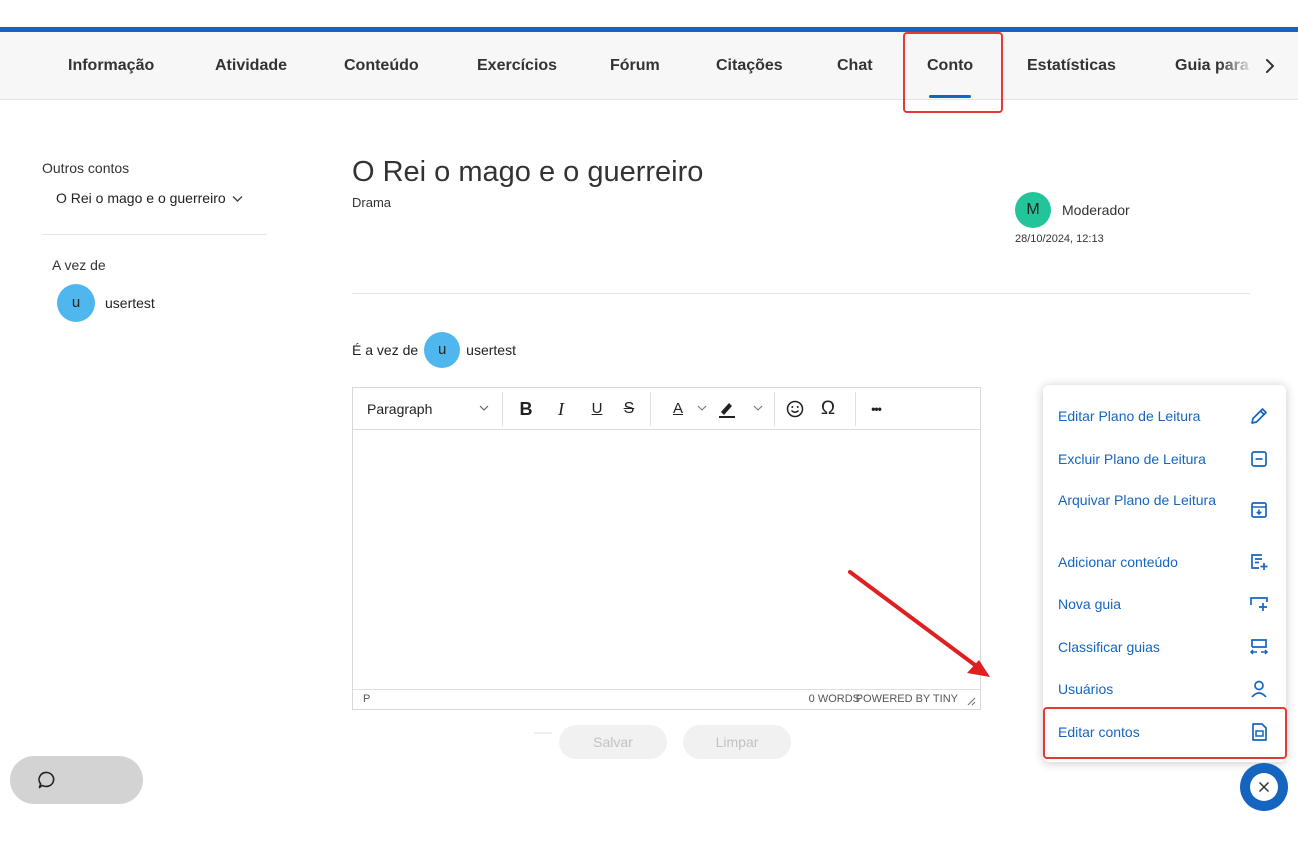  Describe the element at coordinates (1259, 604) in the screenshot. I see `new-tab-icon` at that location.